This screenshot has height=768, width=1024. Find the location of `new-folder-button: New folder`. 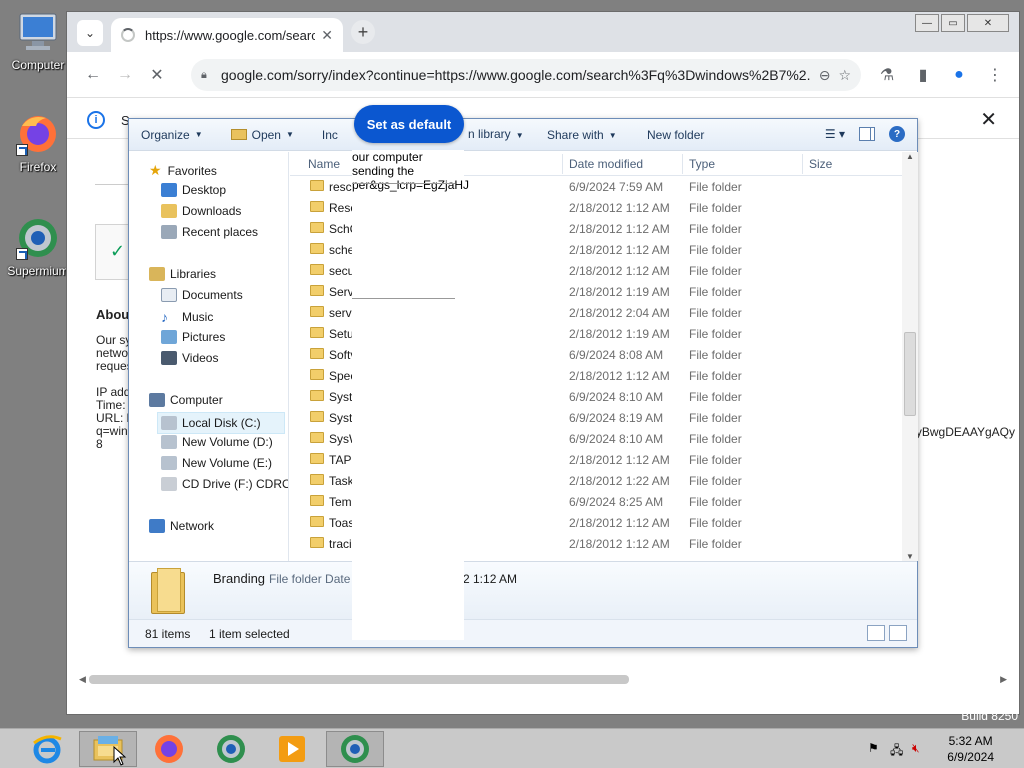

new-folder-button: New folder is located at coordinates (675, 135).